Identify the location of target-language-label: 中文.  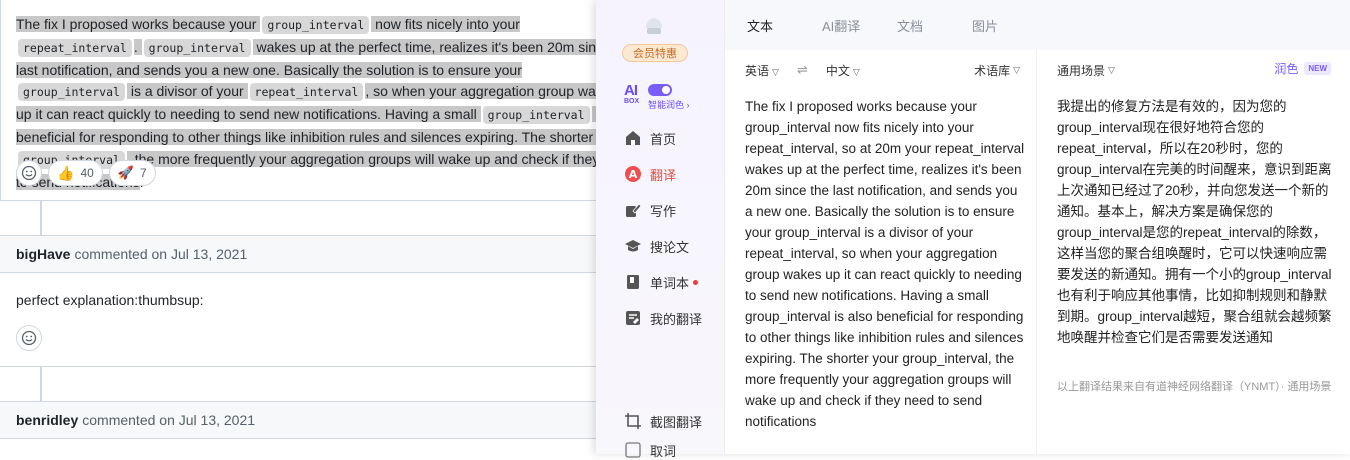
(837, 70).